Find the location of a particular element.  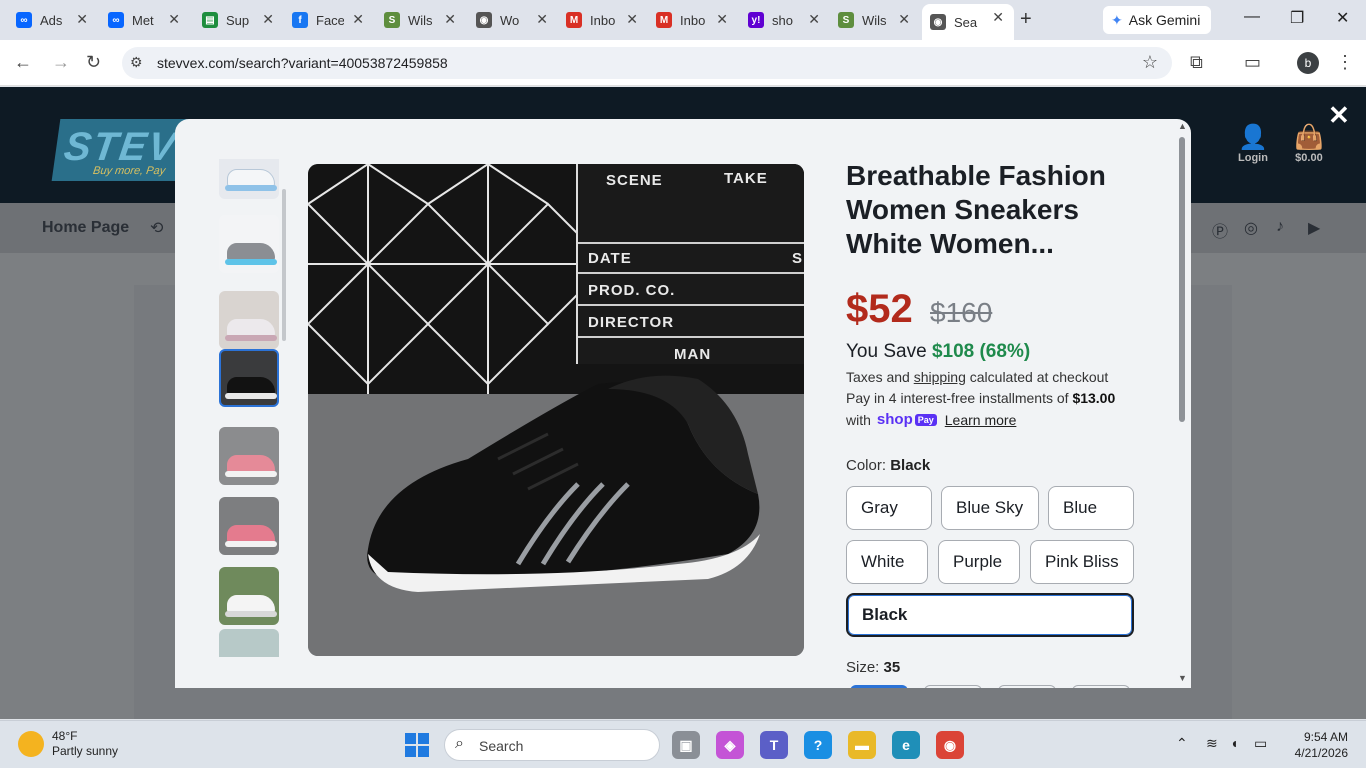

ask-gemini-button: ✦ Ask Gemini is located at coordinates (1157, 20).